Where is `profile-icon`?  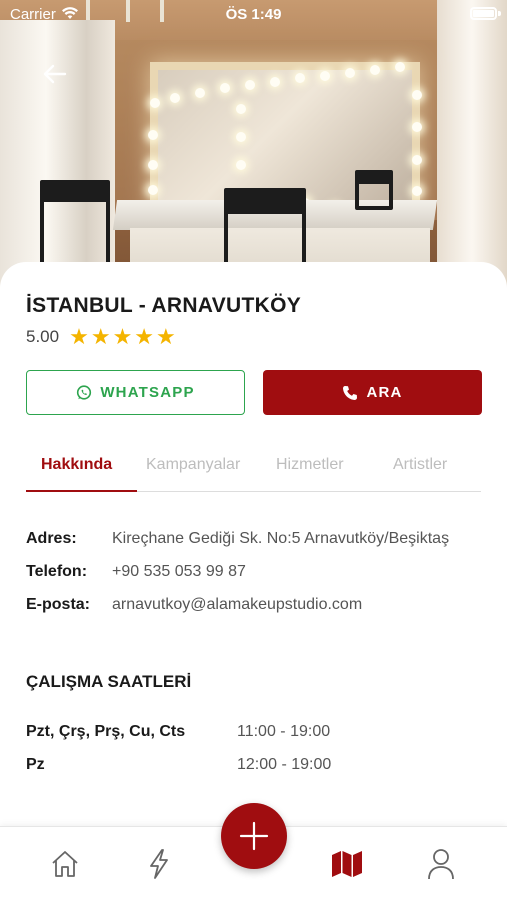 profile-icon is located at coordinates (441, 864).